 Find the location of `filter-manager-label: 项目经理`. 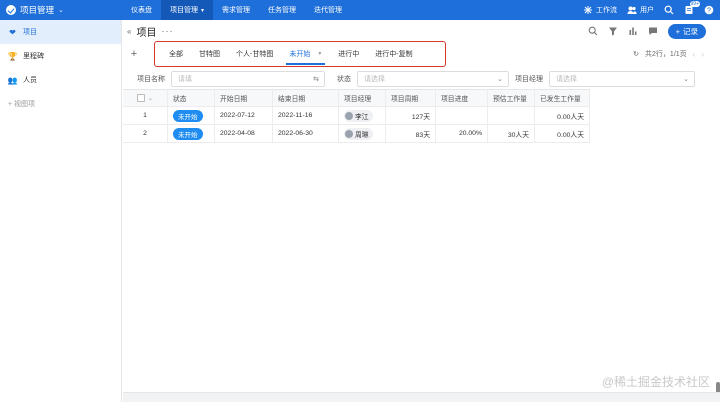

filter-manager-label: 项目经理 is located at coordinates (529, 79).